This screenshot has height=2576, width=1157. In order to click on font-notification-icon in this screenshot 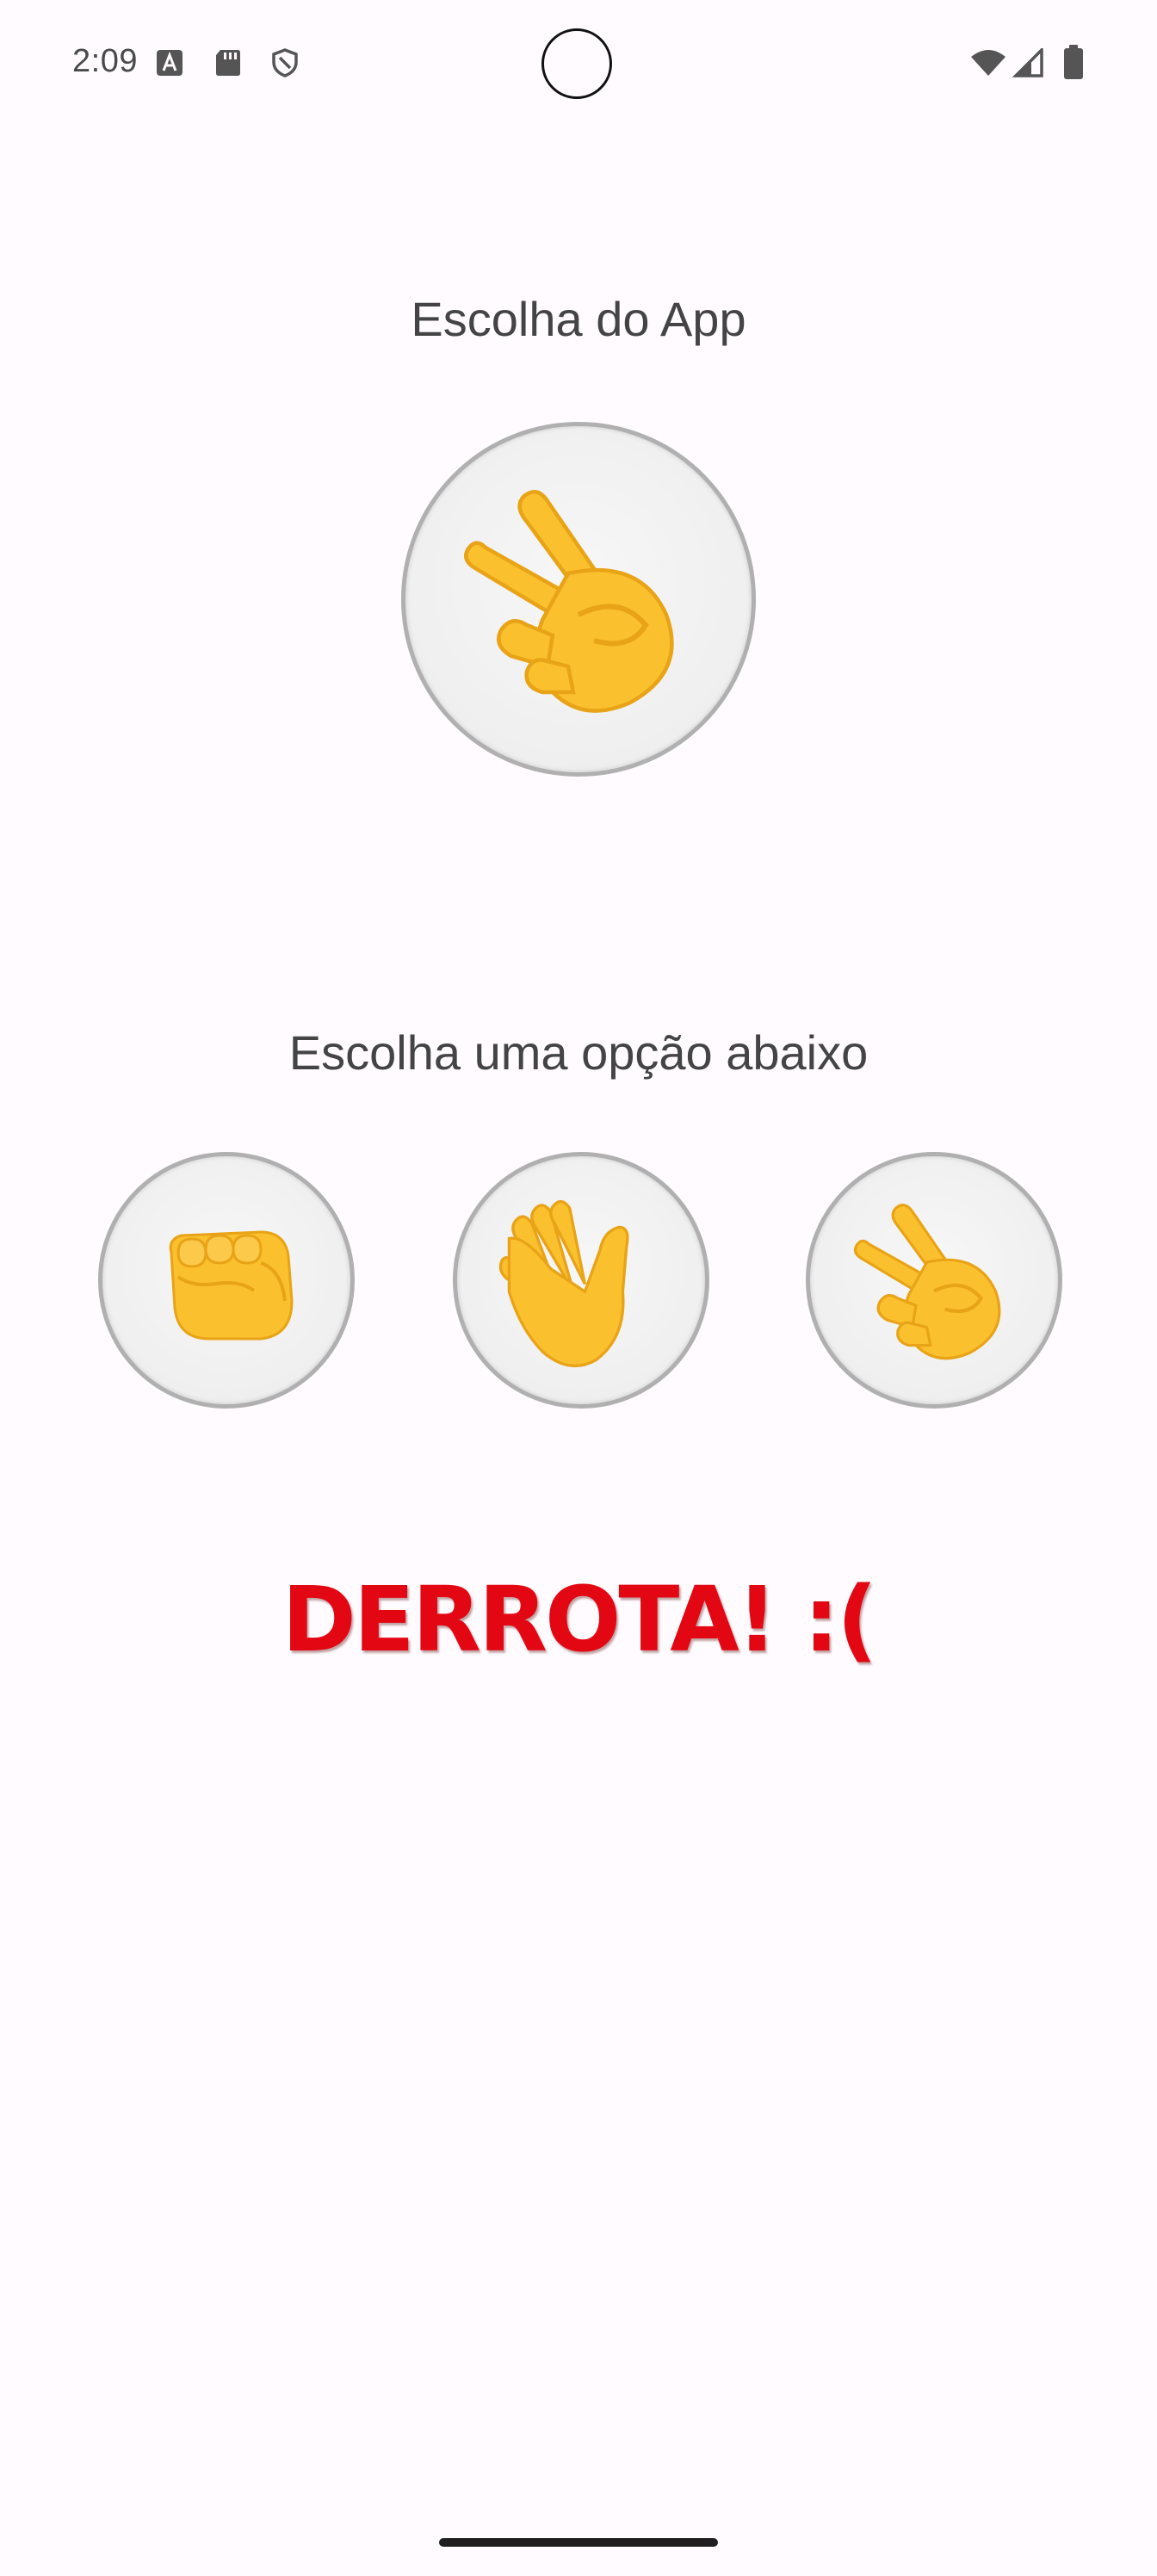, I will do `click(170, 63)`.